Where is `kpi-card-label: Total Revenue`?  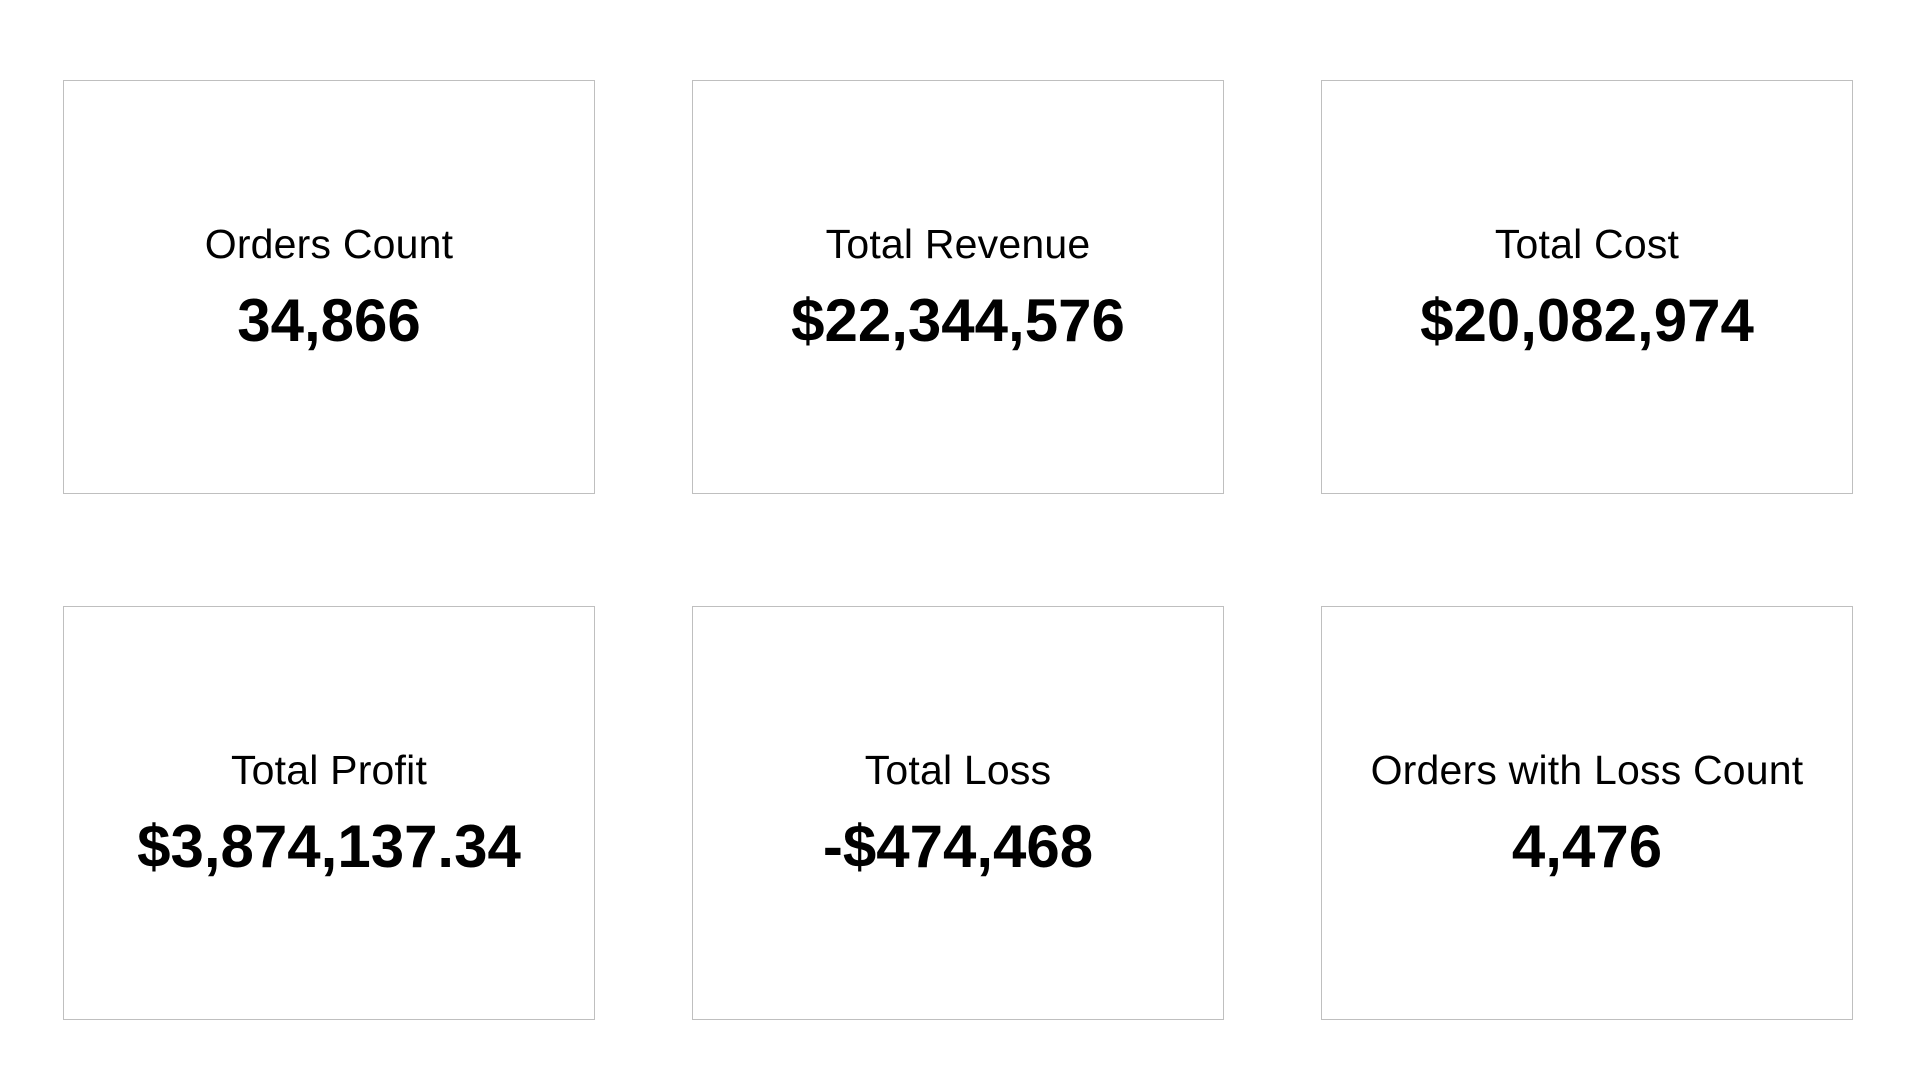
kpi-card-label: Total Revenue is located at coordinates (958, 243).